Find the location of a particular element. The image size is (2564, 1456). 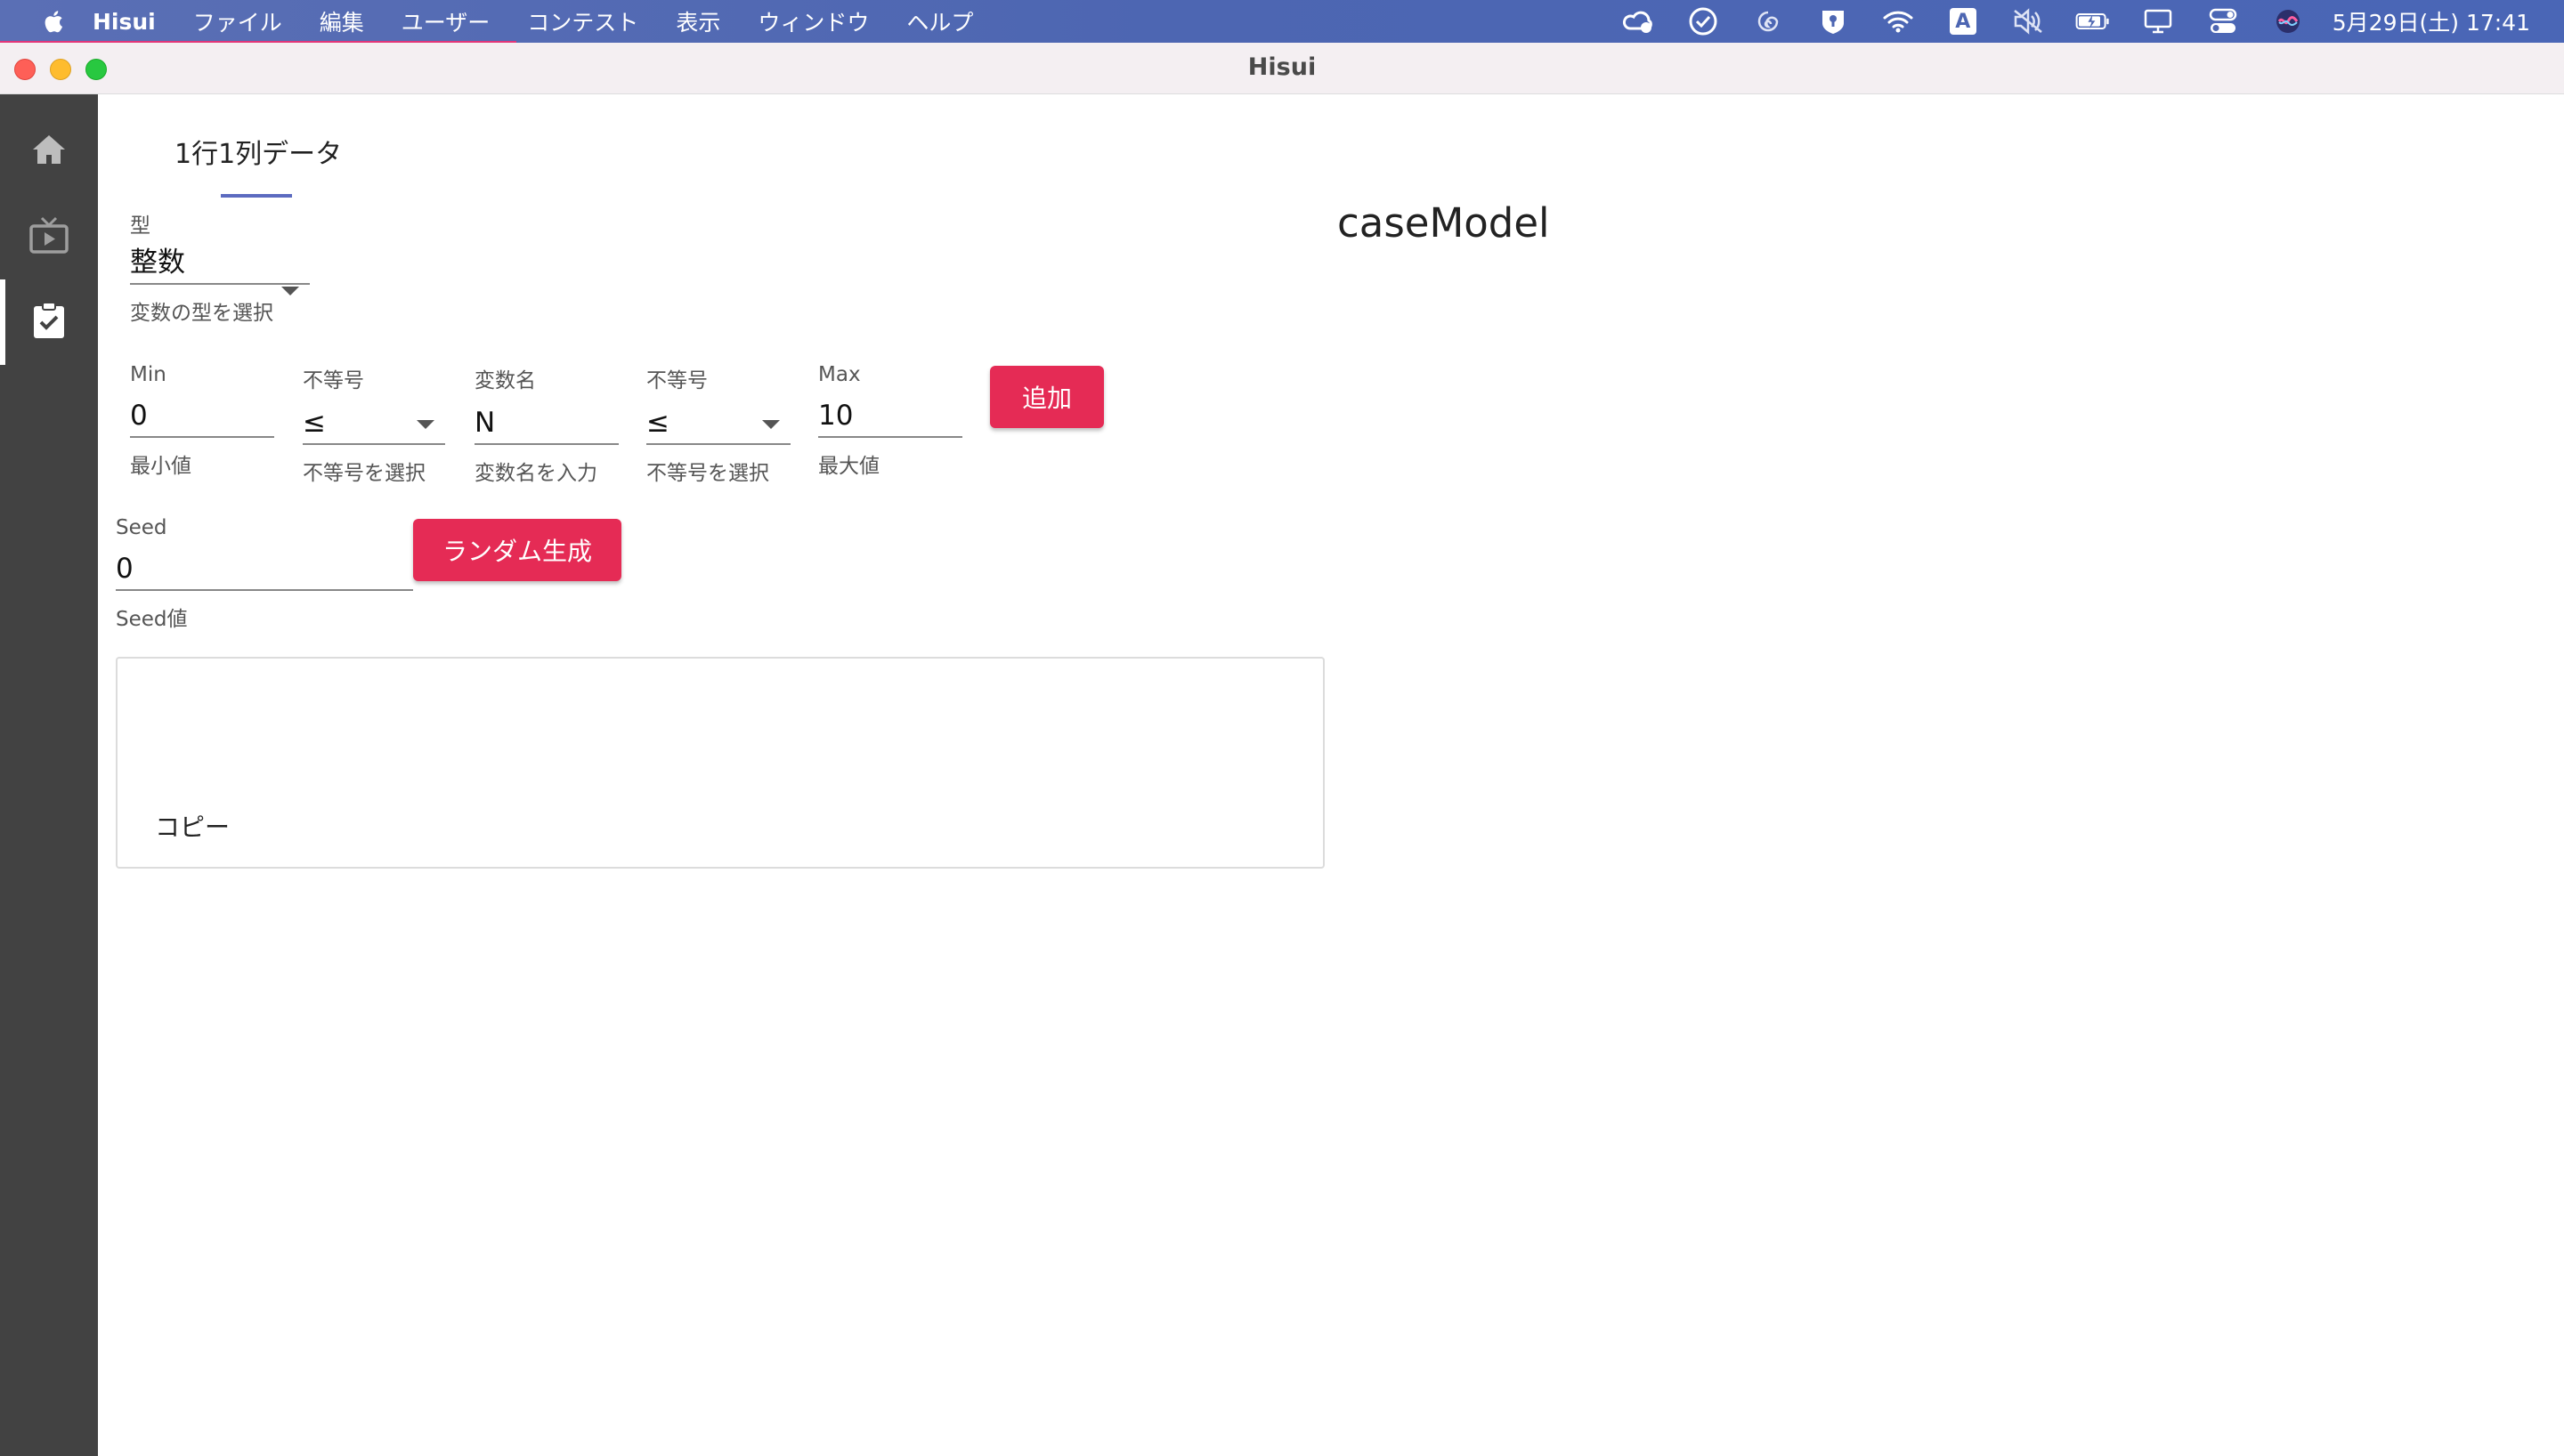

window-titlebar: Hisui is located at coordinates (1282, 68).